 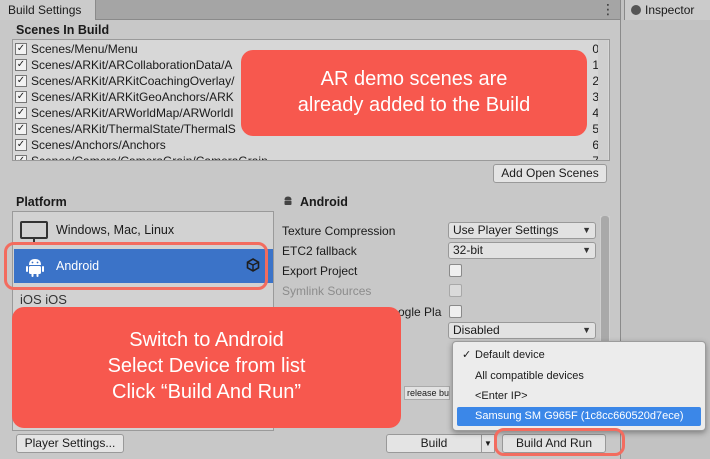 I want to click on tab-build-settings: Build Settings, so click(x=48, y=10).